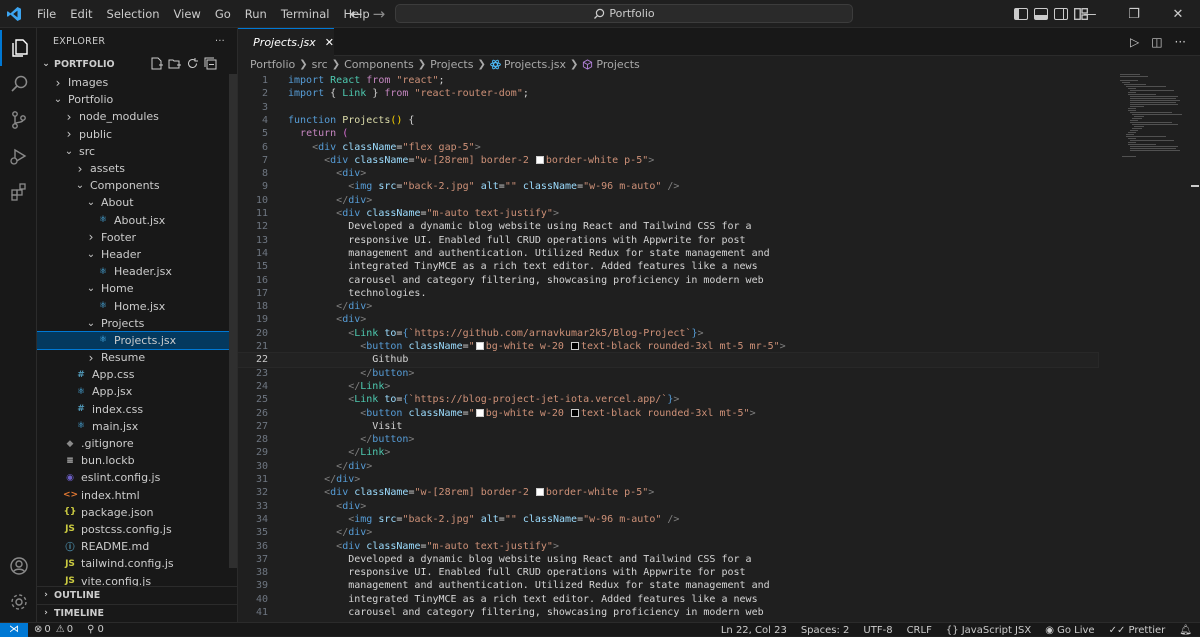 The height and width of the screenshot is (637, 1200). I want to click on tree-file: JSpostcss.config.js, so click(137, 529).